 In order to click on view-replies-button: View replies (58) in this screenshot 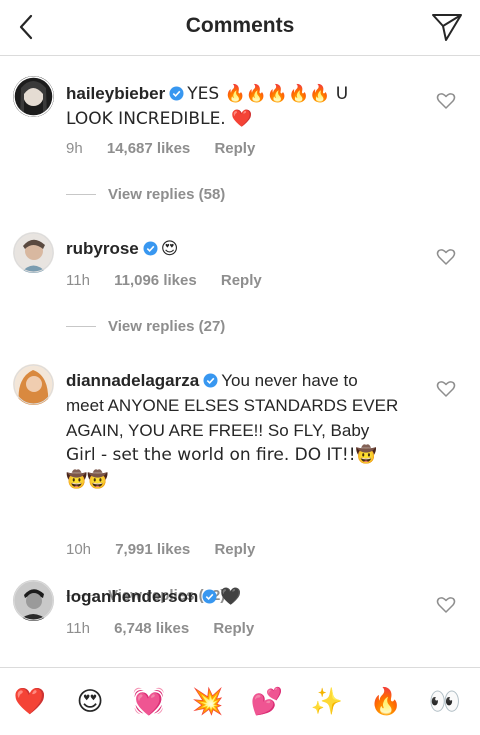, I will do `click(145, 194)`.